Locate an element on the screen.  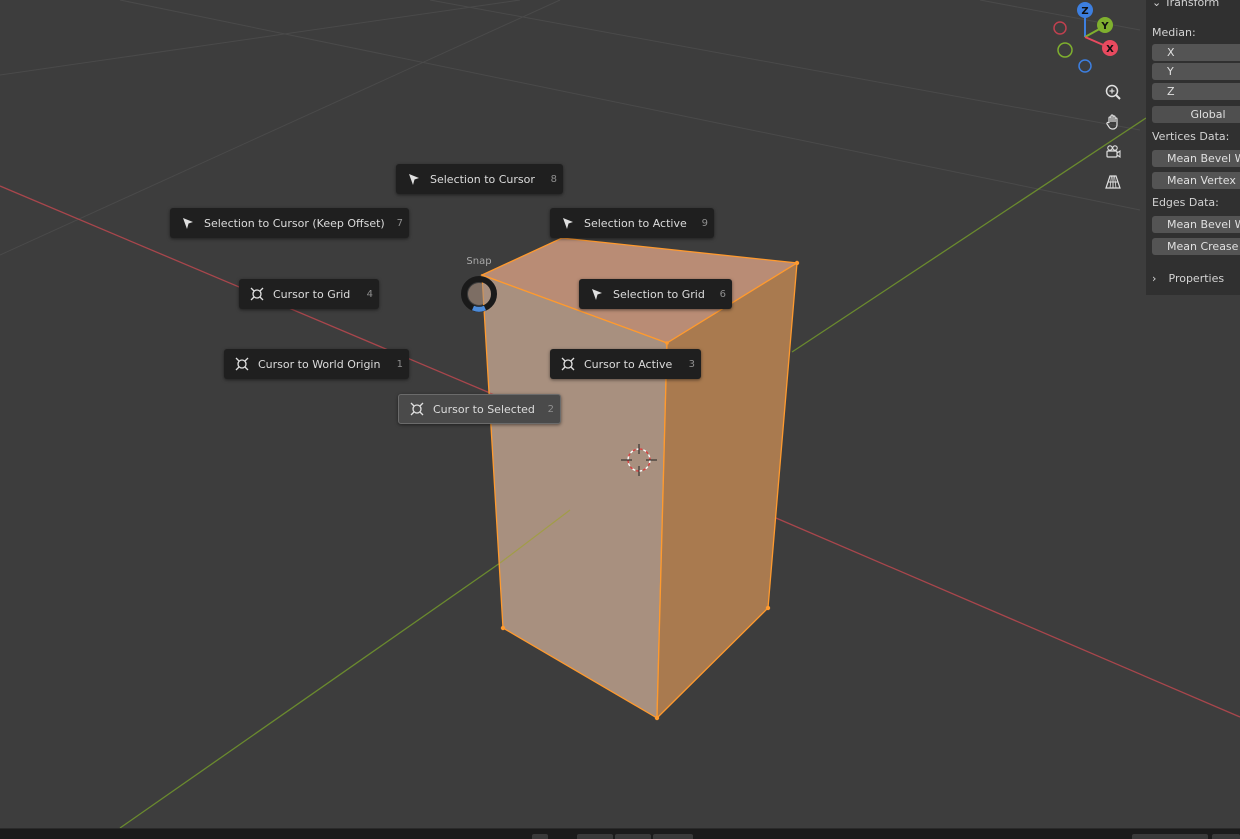
selected-mesh-box is located at coordinates (640, 479).